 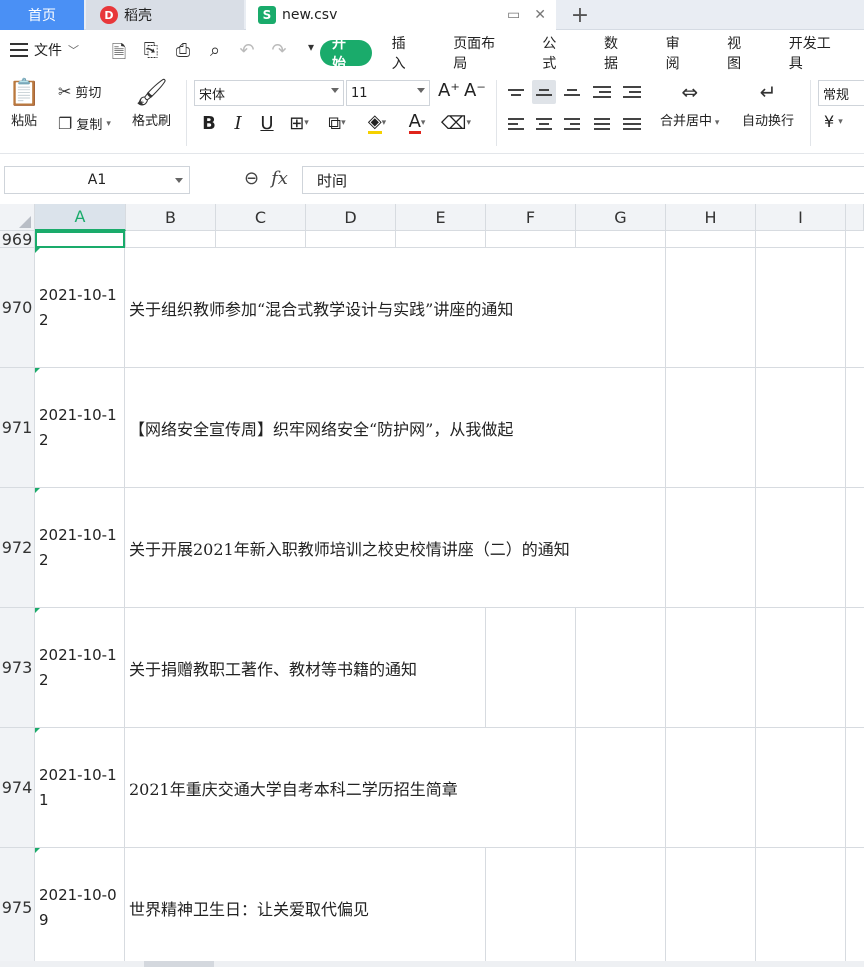 I want to click on column-header: A, so click(x=80, y=217).